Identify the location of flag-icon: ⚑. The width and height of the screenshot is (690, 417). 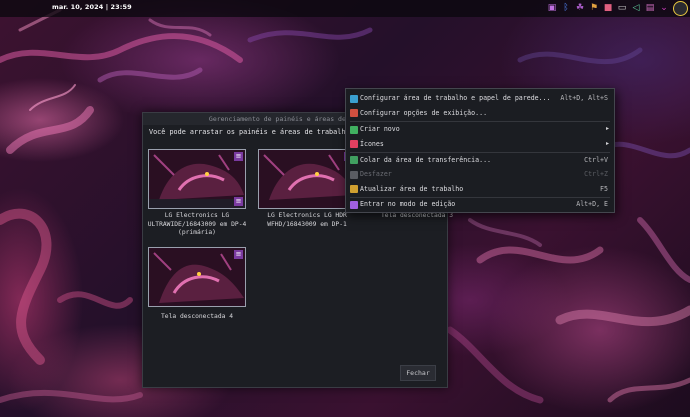
(594, 8).